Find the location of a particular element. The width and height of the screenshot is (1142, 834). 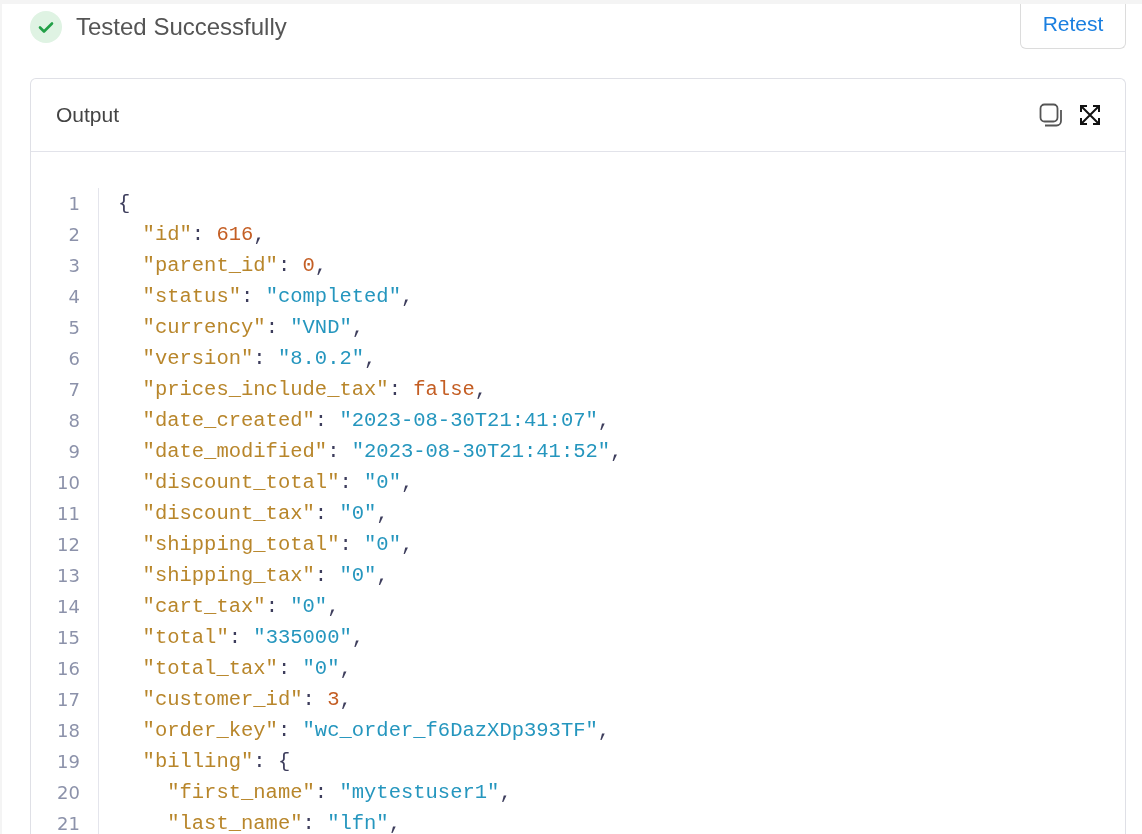

copy-icon is located at coordinates (1051, 115).